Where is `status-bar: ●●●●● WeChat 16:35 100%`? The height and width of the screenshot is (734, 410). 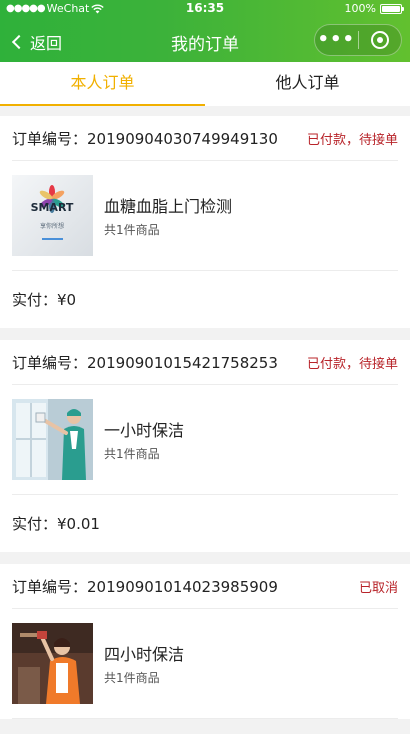
status-bar: ●●●●● WeChat 16:35 100% is located at coordinates (205, 9).